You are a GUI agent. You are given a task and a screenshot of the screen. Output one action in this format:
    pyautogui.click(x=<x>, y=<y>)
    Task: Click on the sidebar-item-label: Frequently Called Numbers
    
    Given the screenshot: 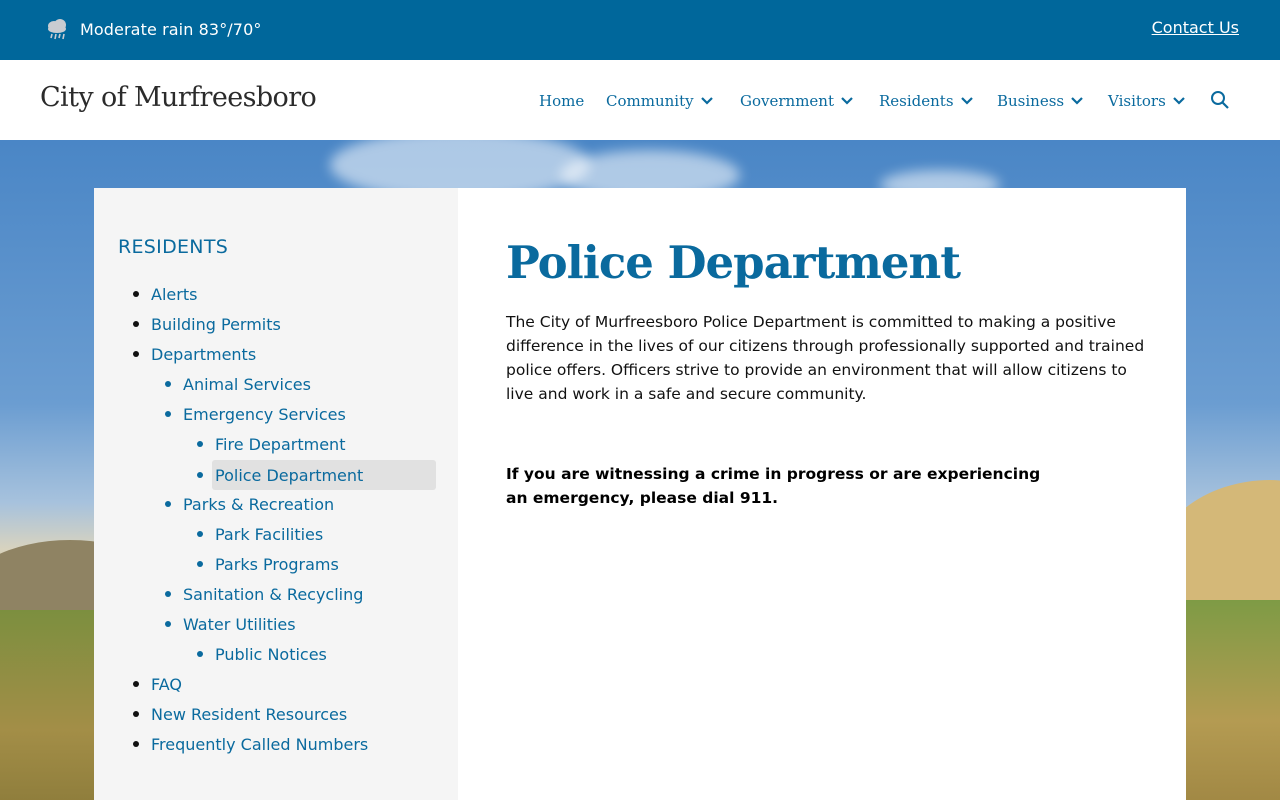 What is the action you would take?
    pyautogui.click(x=260, y=744)
    